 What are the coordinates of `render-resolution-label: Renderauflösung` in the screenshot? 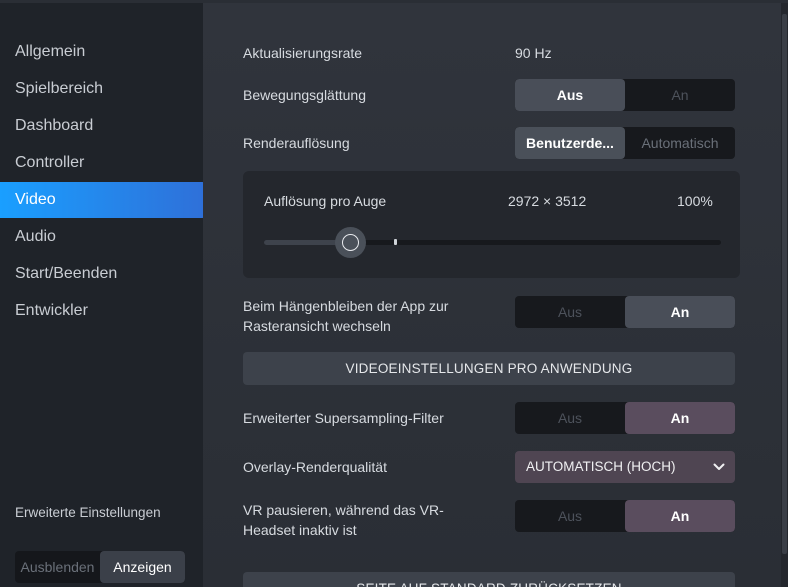 It's located at (296, 143).